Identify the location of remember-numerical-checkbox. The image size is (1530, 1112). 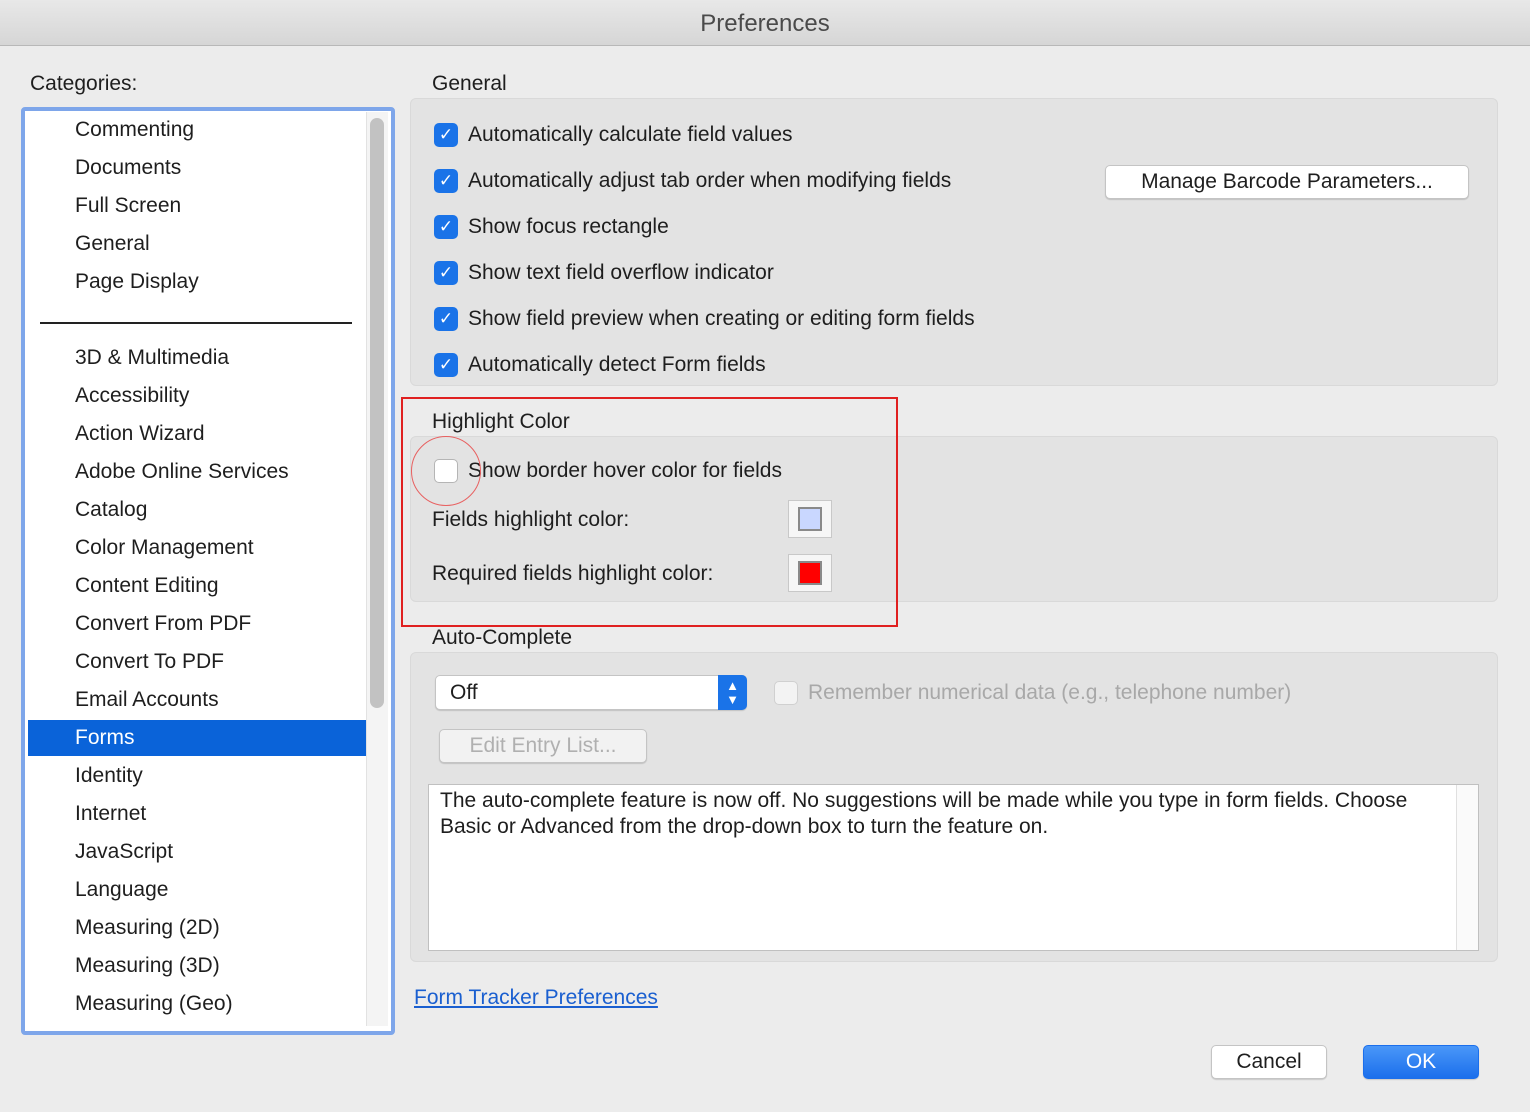
(786, 693).